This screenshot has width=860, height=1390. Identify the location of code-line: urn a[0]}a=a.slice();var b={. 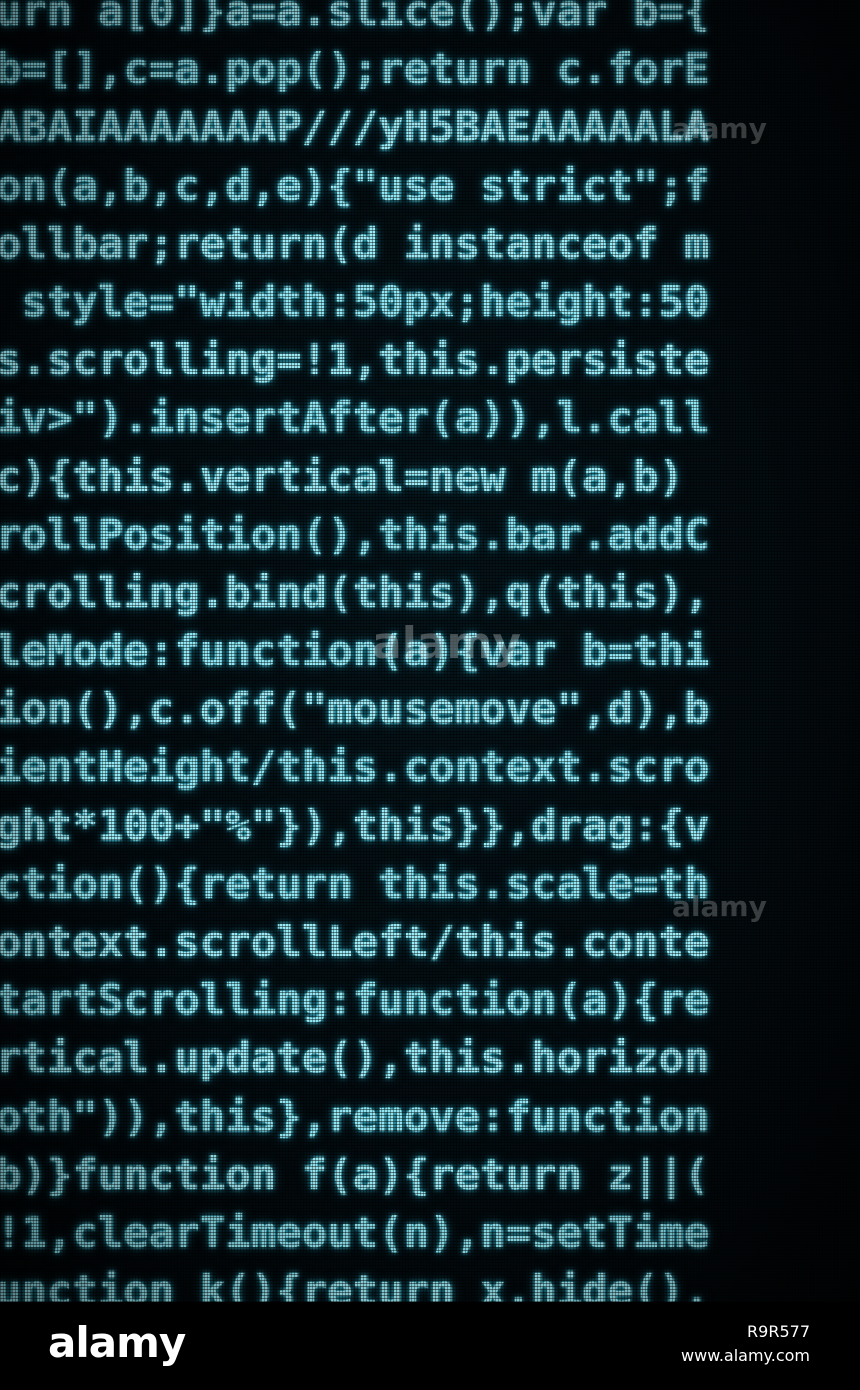
(355, 17).